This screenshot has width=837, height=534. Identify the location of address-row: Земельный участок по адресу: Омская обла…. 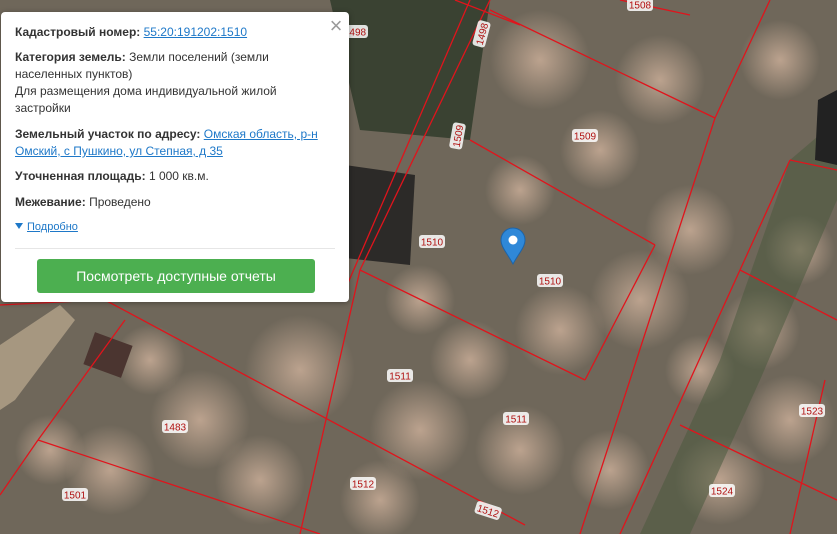
(175, 143).